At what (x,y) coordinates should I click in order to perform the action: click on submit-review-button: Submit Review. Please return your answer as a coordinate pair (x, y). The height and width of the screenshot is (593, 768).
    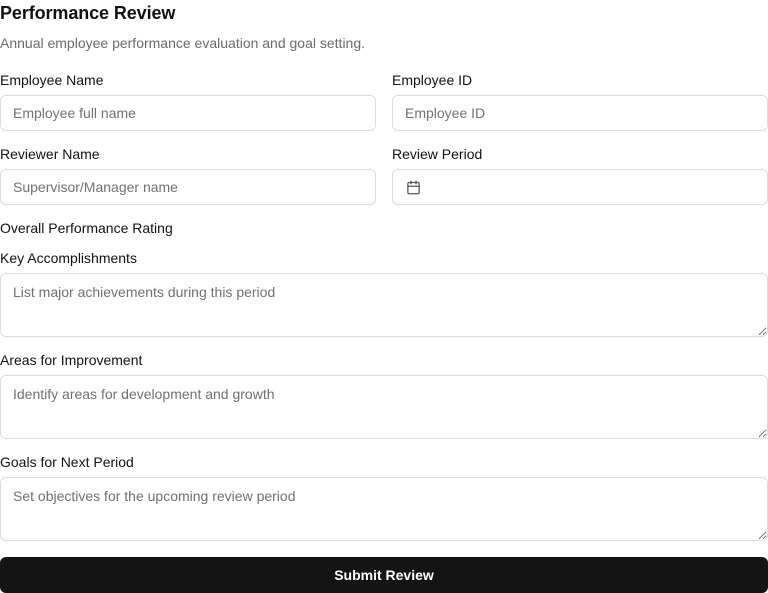
    Looking at the image, I should click on (384, 575).